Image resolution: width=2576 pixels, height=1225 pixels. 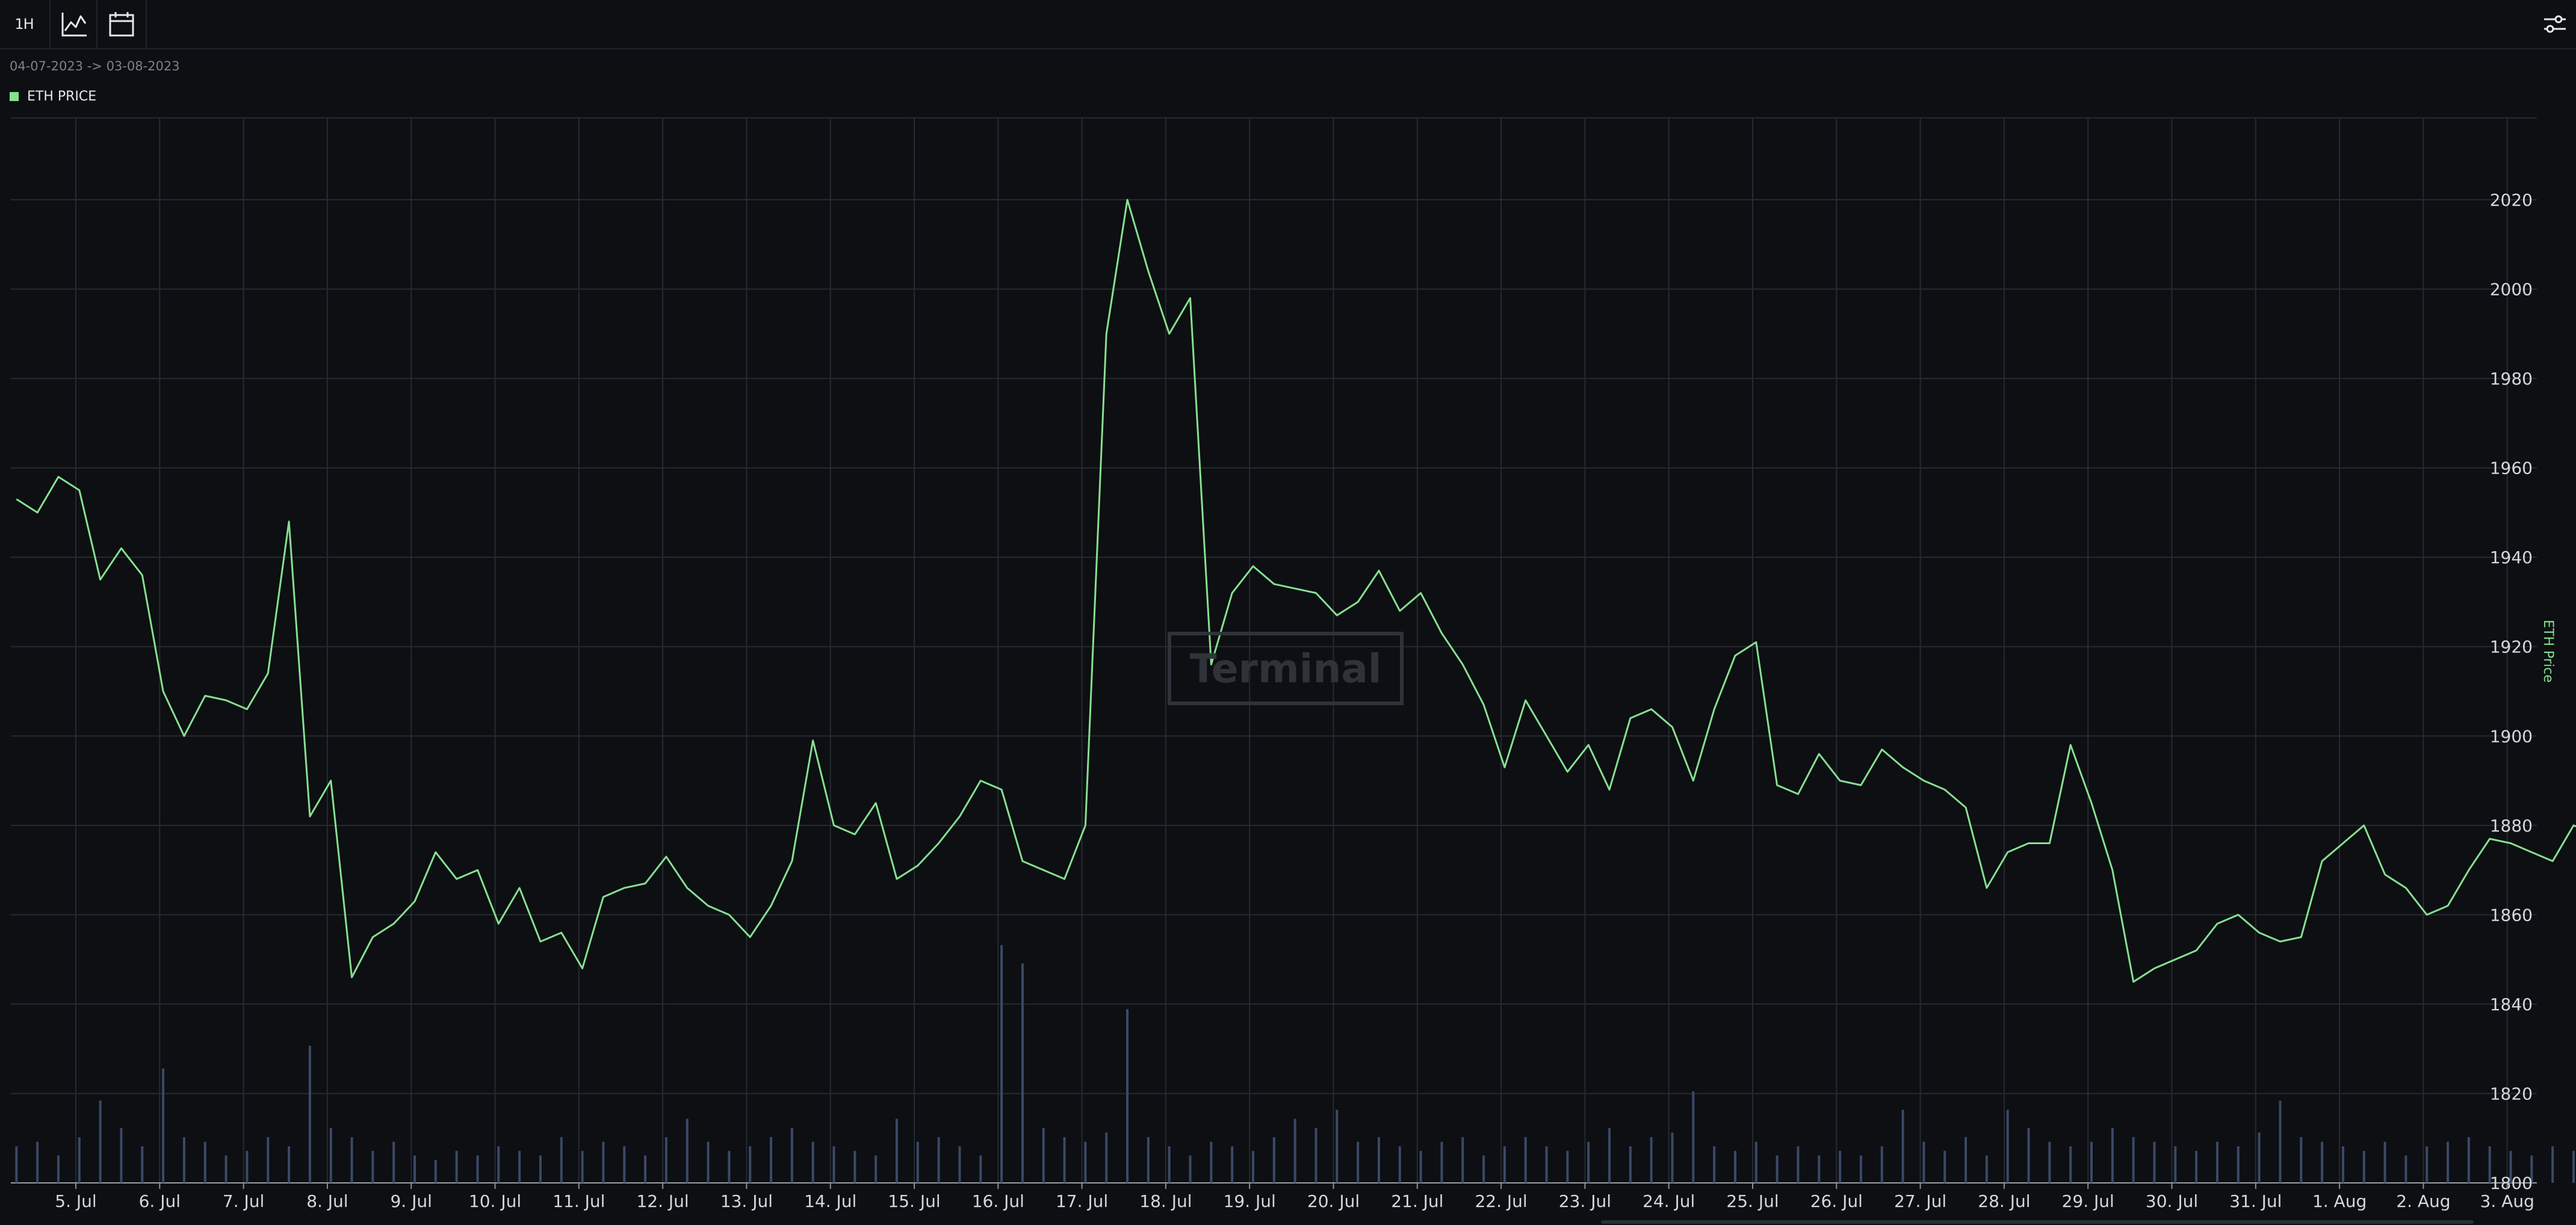 I want to click on settings-sliders-icon, so click(x=2555, y=24).